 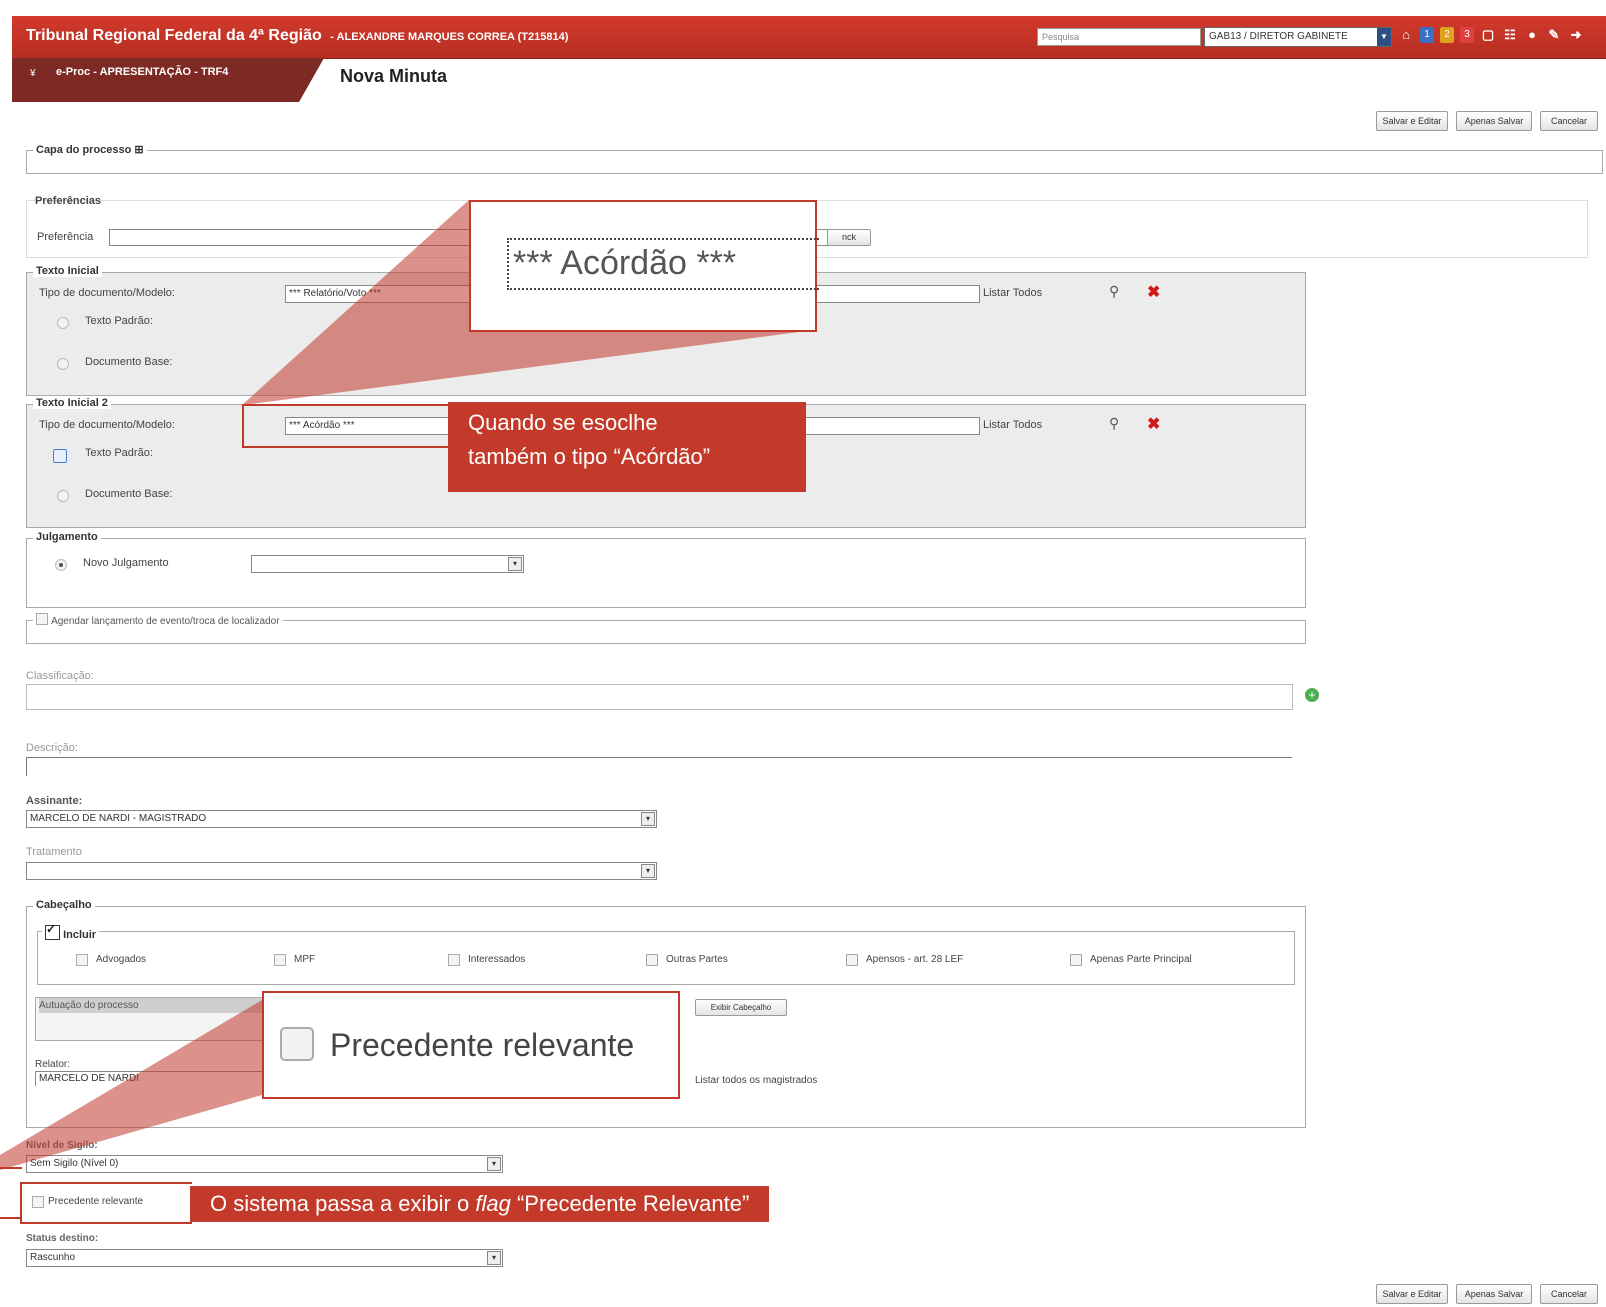 I want to click on capa-legend: Capa do processo ⊞, so click(x=90, y=149).